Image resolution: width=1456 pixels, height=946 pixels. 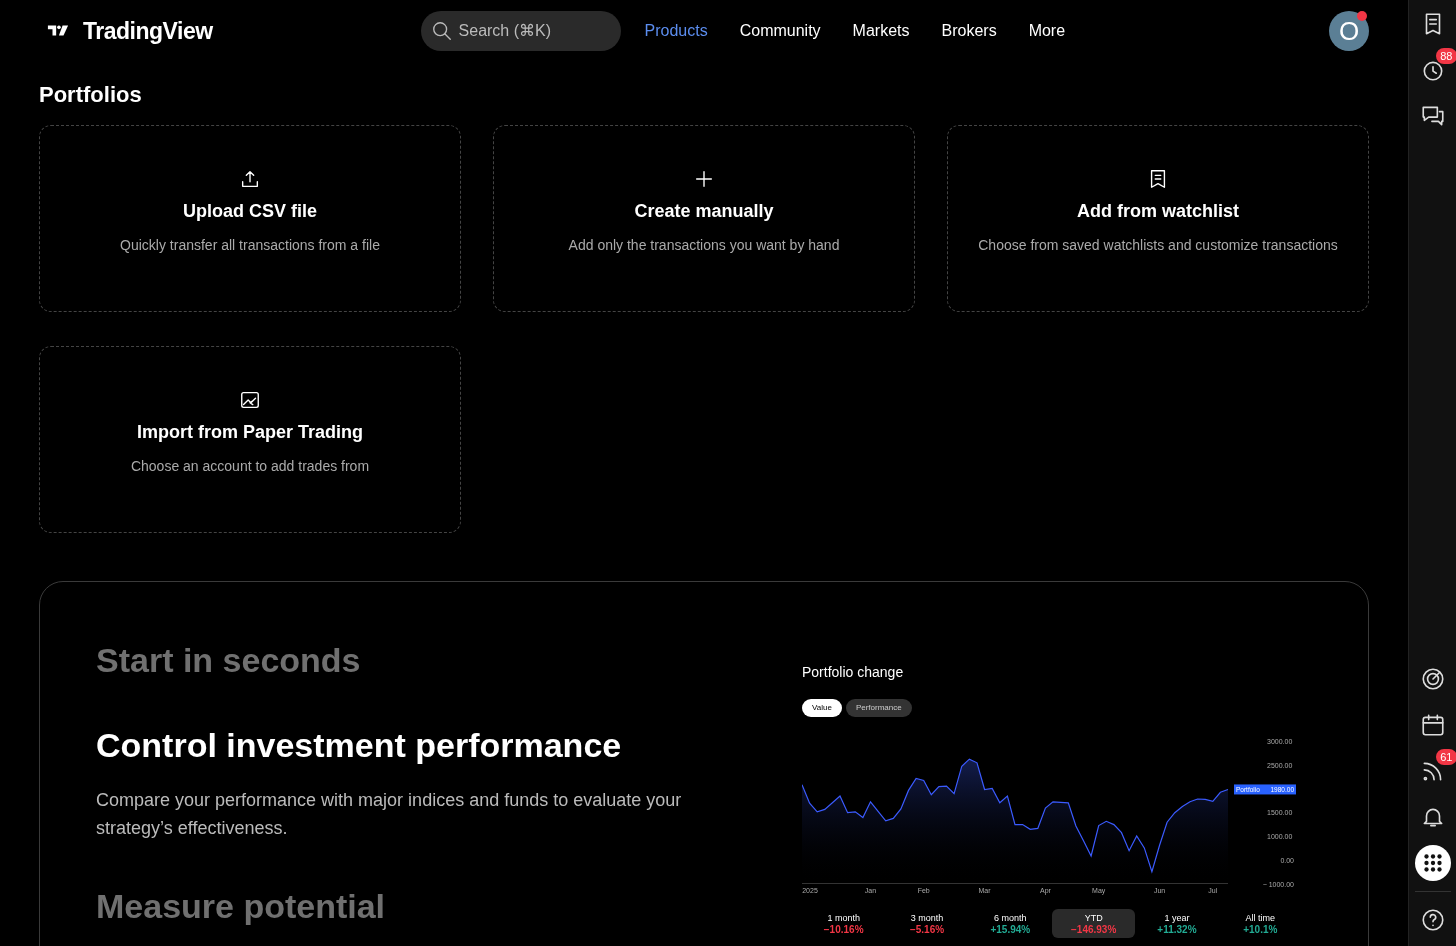 I want to click on nav-link: Markets, so click(x=881, y=31).